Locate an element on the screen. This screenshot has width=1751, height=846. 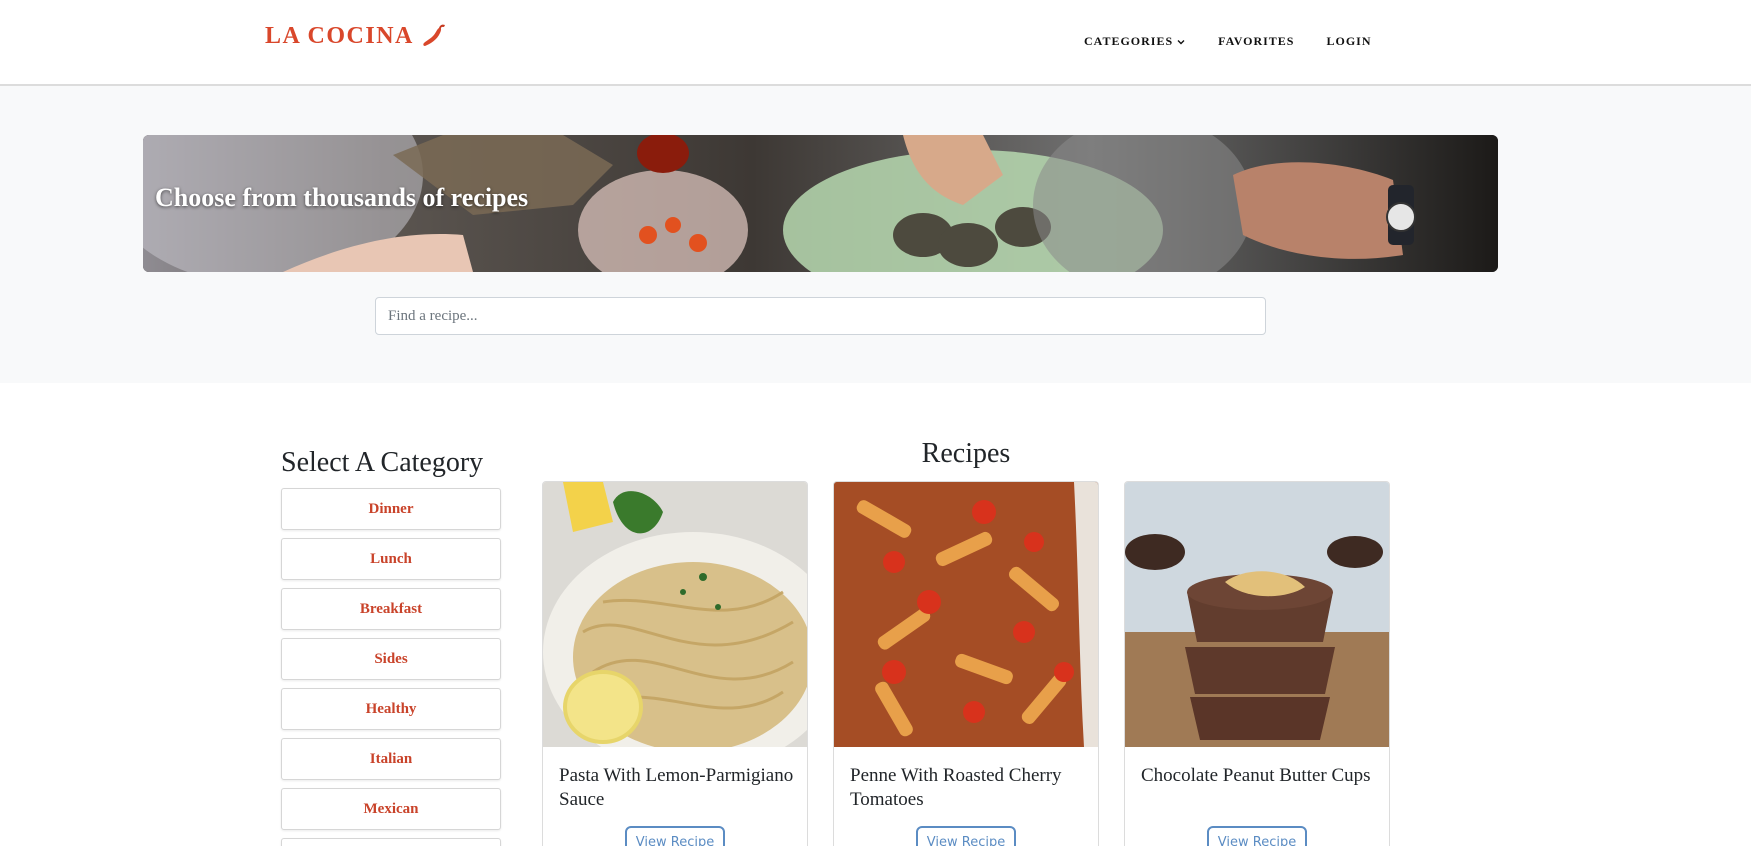
nav-favorites-label: FAVORITES is located at coordinates (1256, 41).